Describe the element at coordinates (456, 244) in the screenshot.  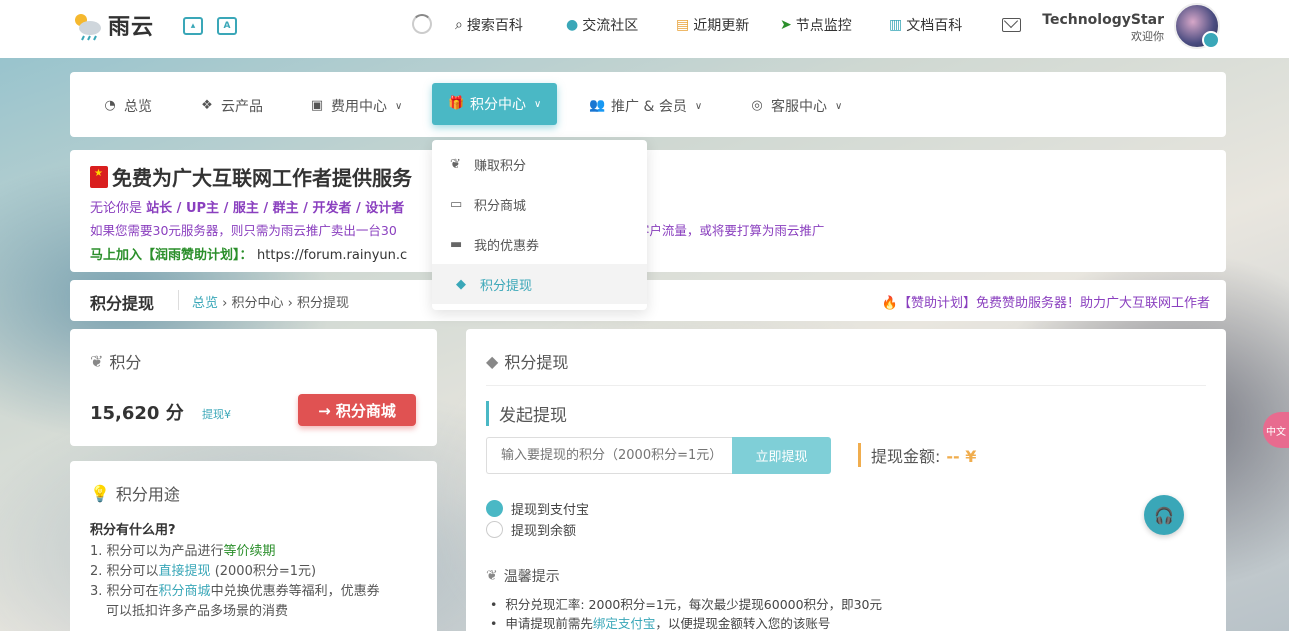
I see `coupon-icon: ▬` at that location.